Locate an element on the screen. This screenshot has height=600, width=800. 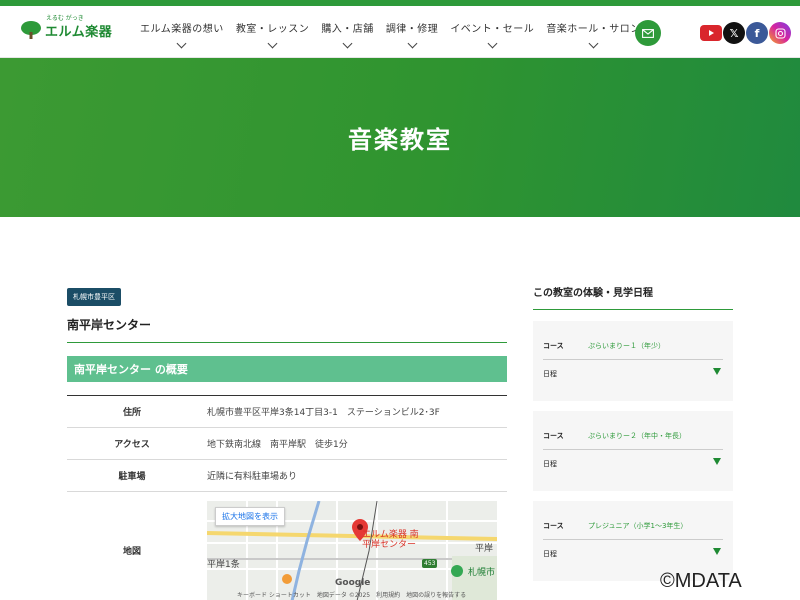
contact-mail-button is located at coordinates (648, 33).